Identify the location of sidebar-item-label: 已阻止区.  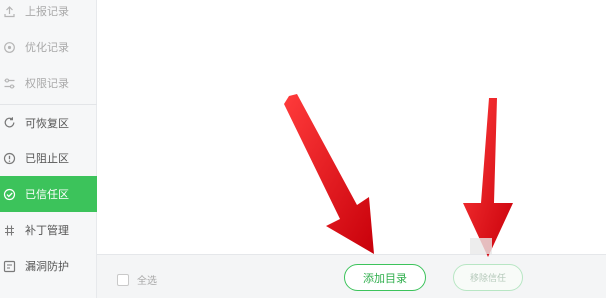
(47, 158).